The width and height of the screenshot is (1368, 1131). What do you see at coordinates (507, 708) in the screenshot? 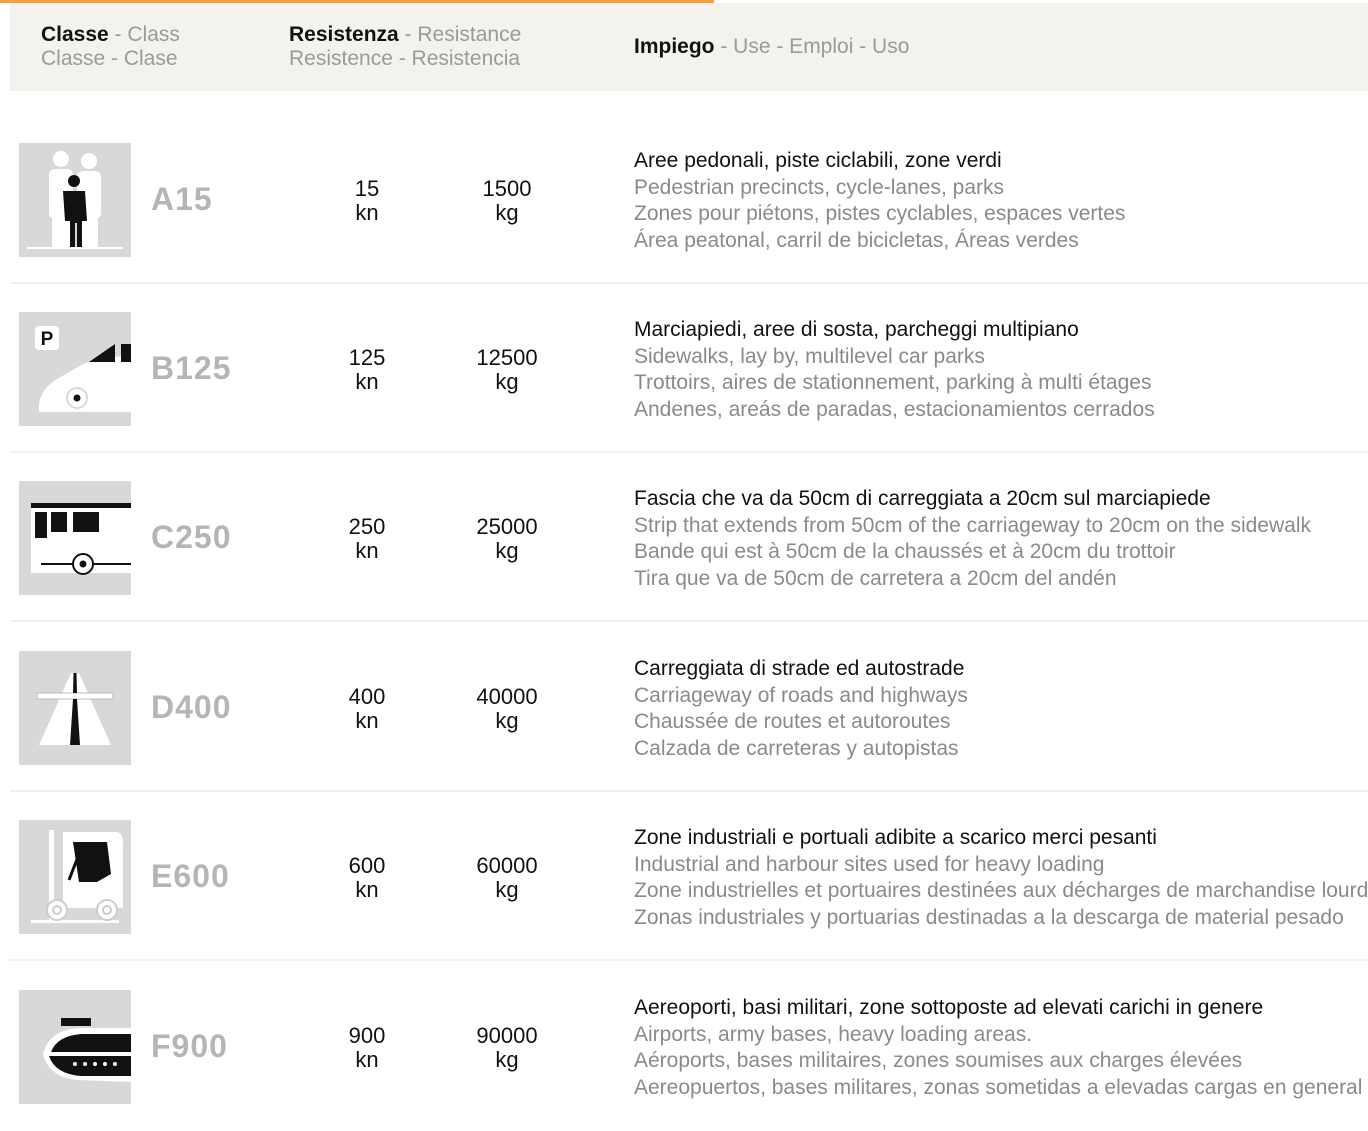
I see `resistance-kg: 40000 kg` at bounding box center [507, 708].